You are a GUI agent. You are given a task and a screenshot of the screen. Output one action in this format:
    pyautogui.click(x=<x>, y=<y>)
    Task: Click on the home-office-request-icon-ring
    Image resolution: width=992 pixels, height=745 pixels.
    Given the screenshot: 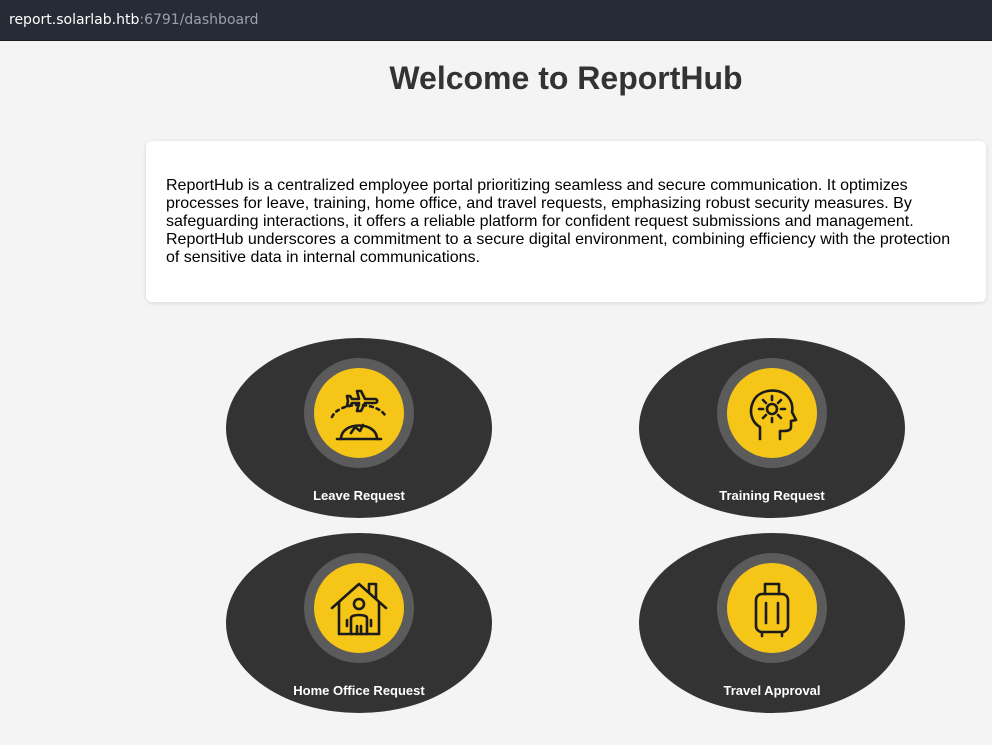 What is the action you would take?
    pyautogui.click(x=359, y=608)
    